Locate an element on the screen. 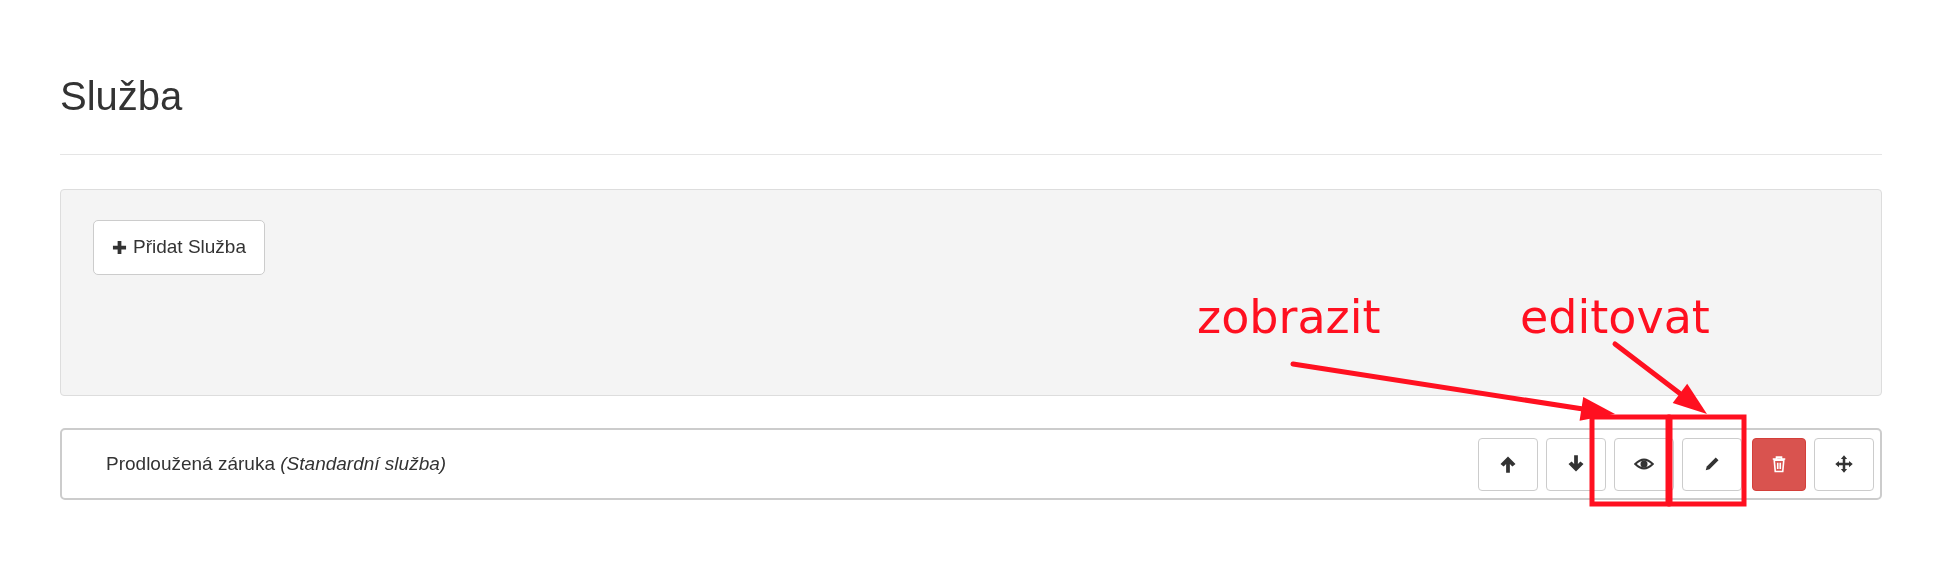  up-button is located at coordinates (1508, 464).